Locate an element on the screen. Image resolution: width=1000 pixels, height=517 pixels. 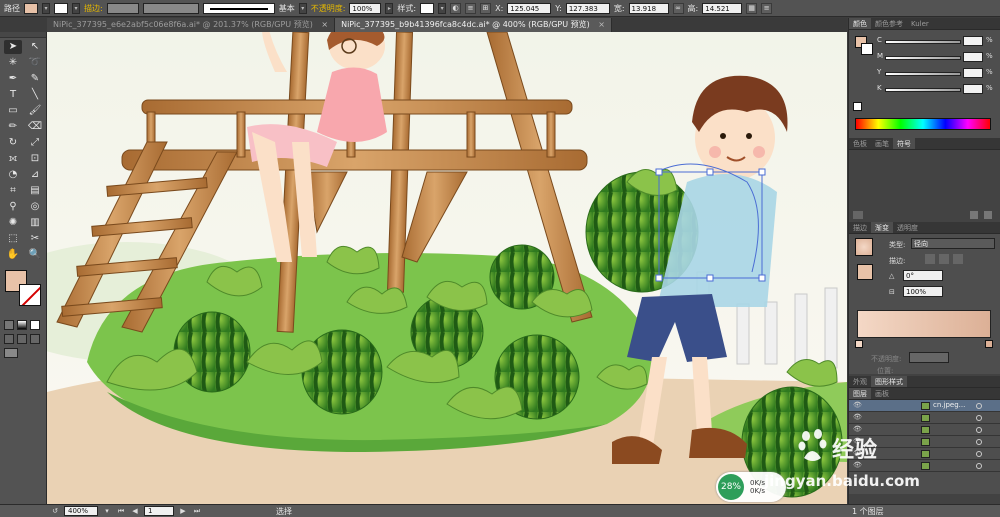
magic-wand-tool-icon: ✳ is located at coordinates (13, 63).